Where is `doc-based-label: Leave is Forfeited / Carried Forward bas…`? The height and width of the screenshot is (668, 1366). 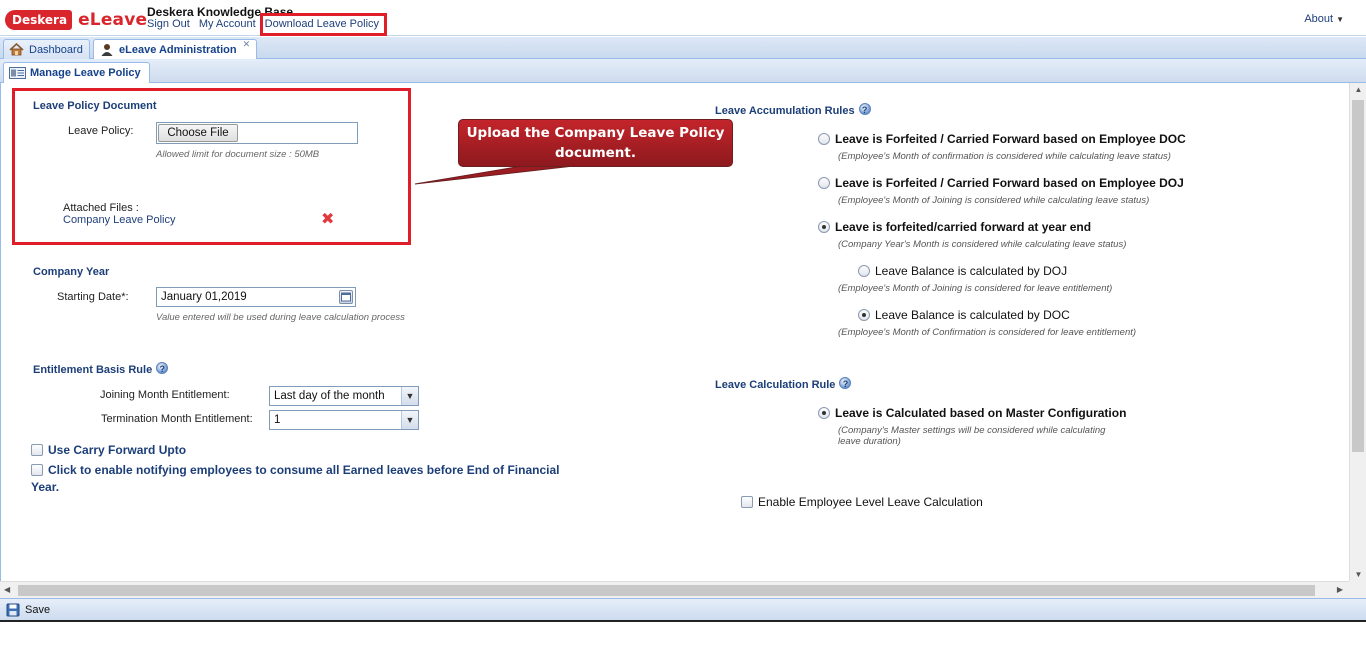
doc-based-label: Leave is Forfeited / Carried Forward bas… is located at coordinates (1010, 139).